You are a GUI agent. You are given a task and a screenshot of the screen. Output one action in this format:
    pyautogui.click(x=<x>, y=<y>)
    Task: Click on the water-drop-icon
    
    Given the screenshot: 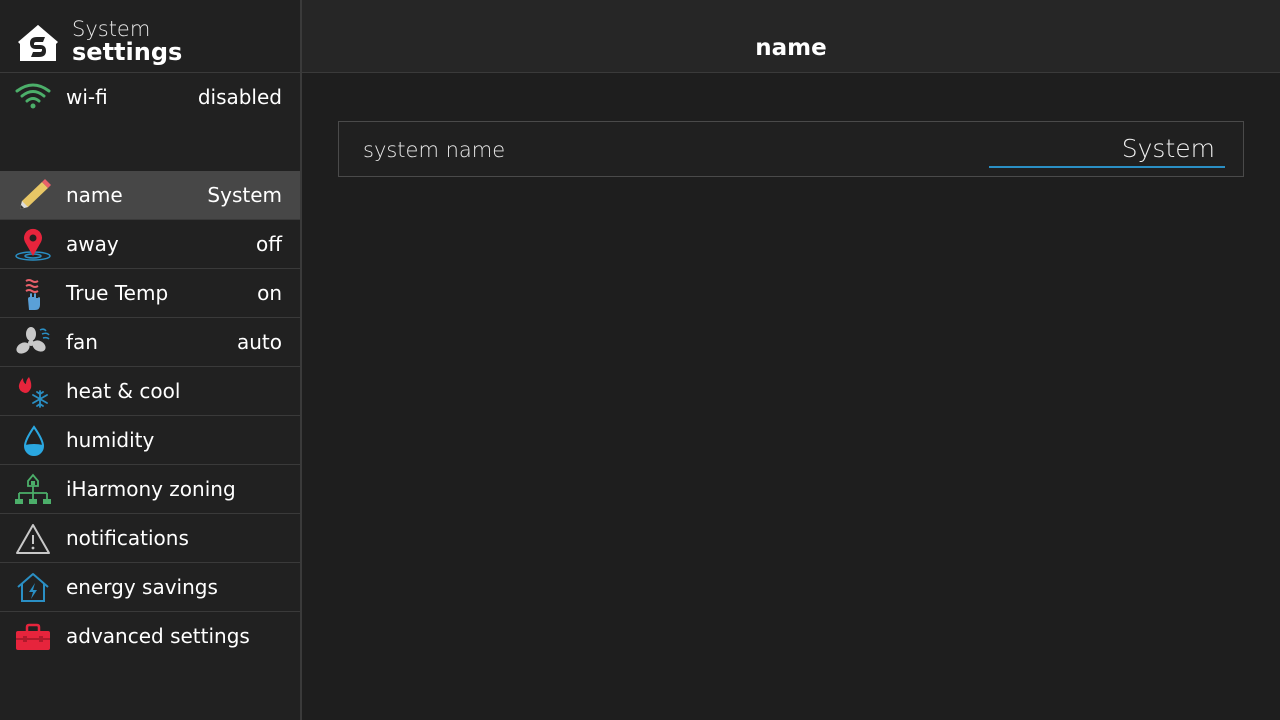 What is the action you would take?
    pyautogui.click(x=34, y=440)
    